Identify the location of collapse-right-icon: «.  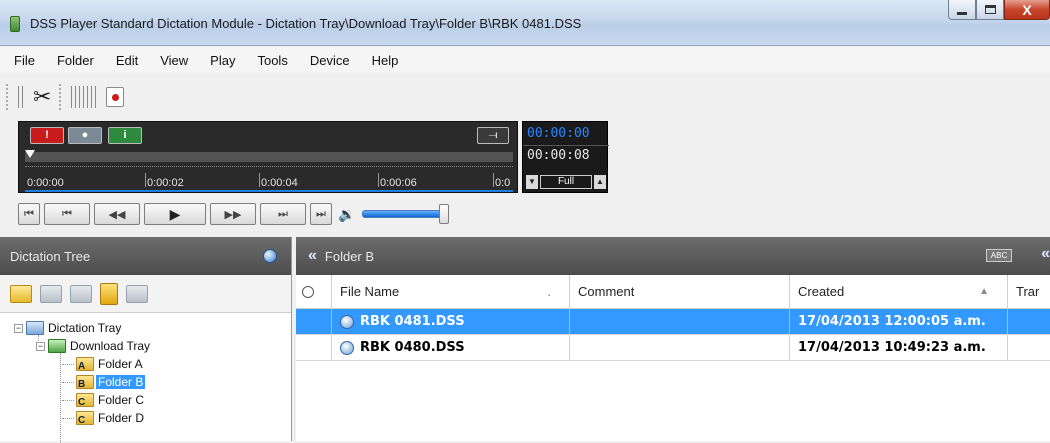
(1045, 254).